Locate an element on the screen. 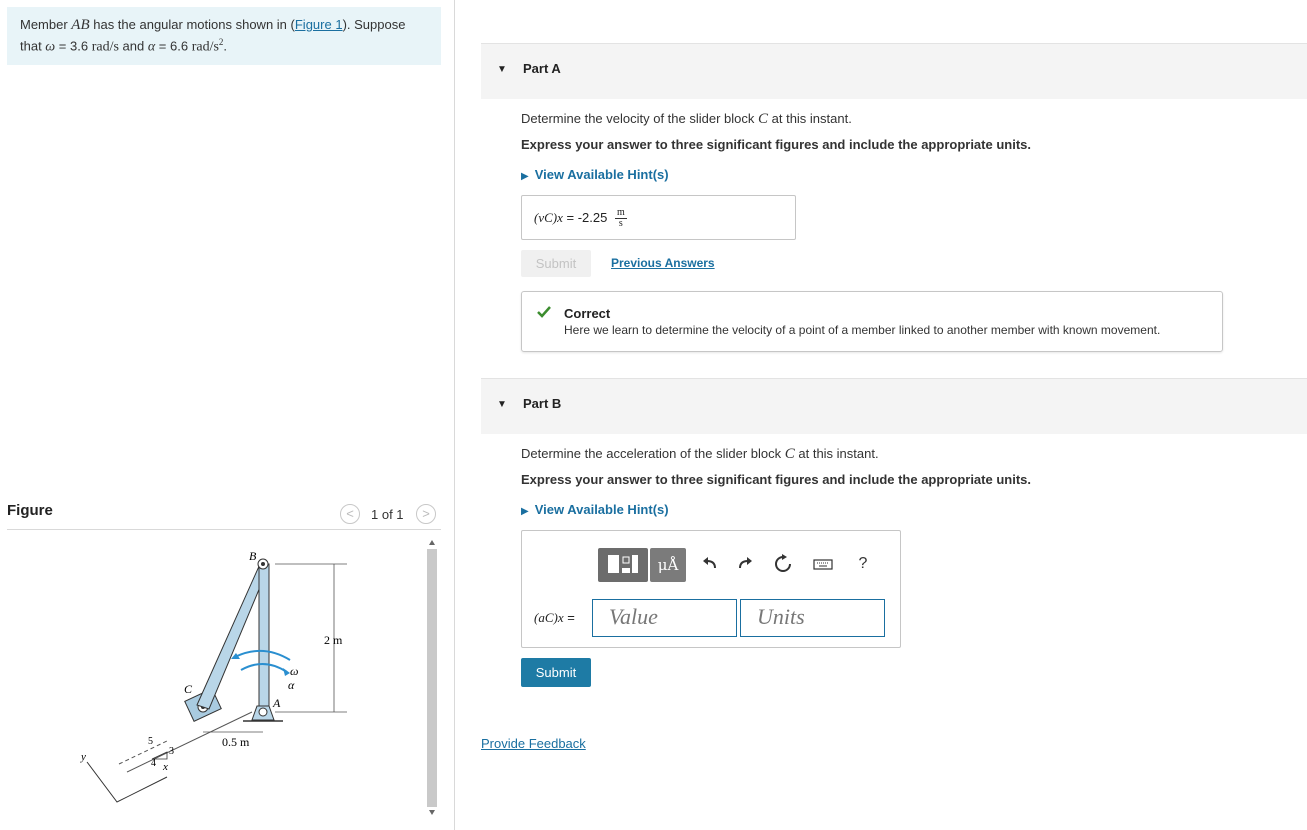 The width and height of the screenshot is (1307, 830). answer-unit: m s is located at coordinates (620, 218).